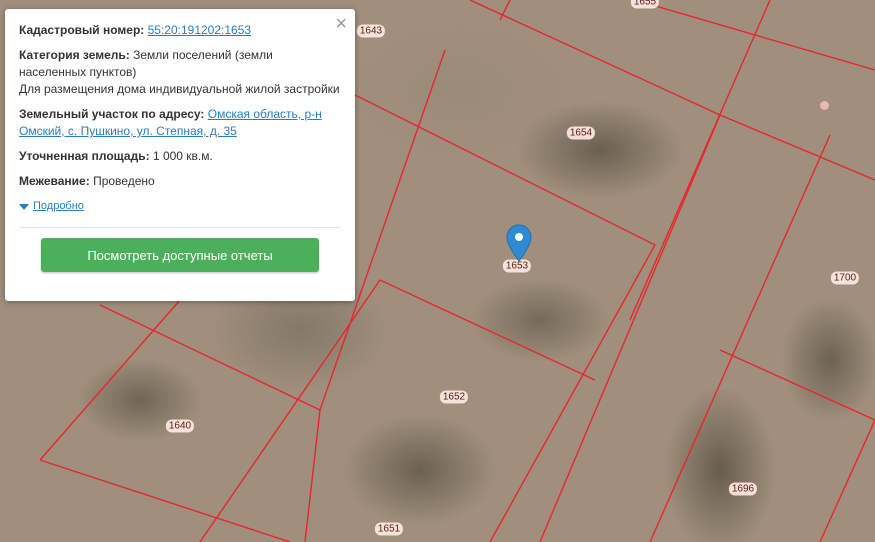 Image resolution: width=875 pixels, height=542 pixels. Describe the element at coordinates (24, 206) in the screenshot. I see `triangle-down-icon` at that location.